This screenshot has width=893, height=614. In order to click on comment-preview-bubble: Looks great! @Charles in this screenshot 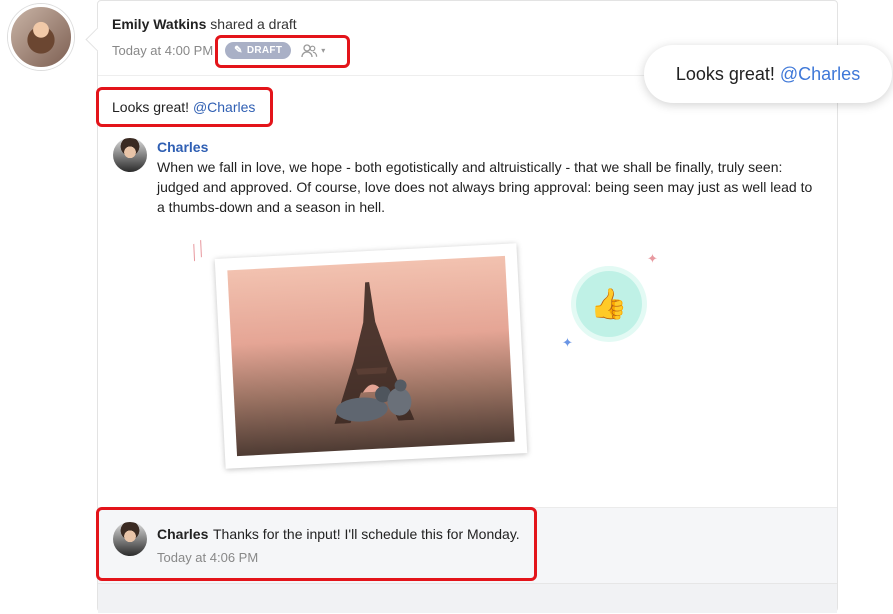, I will do `click(768, 74)`.